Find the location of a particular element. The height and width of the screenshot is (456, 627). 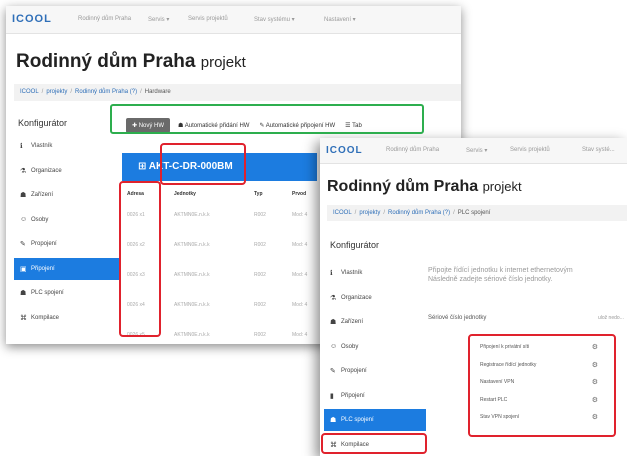

table-view-button: ☰ Tab is located at coordinates (353, 125).